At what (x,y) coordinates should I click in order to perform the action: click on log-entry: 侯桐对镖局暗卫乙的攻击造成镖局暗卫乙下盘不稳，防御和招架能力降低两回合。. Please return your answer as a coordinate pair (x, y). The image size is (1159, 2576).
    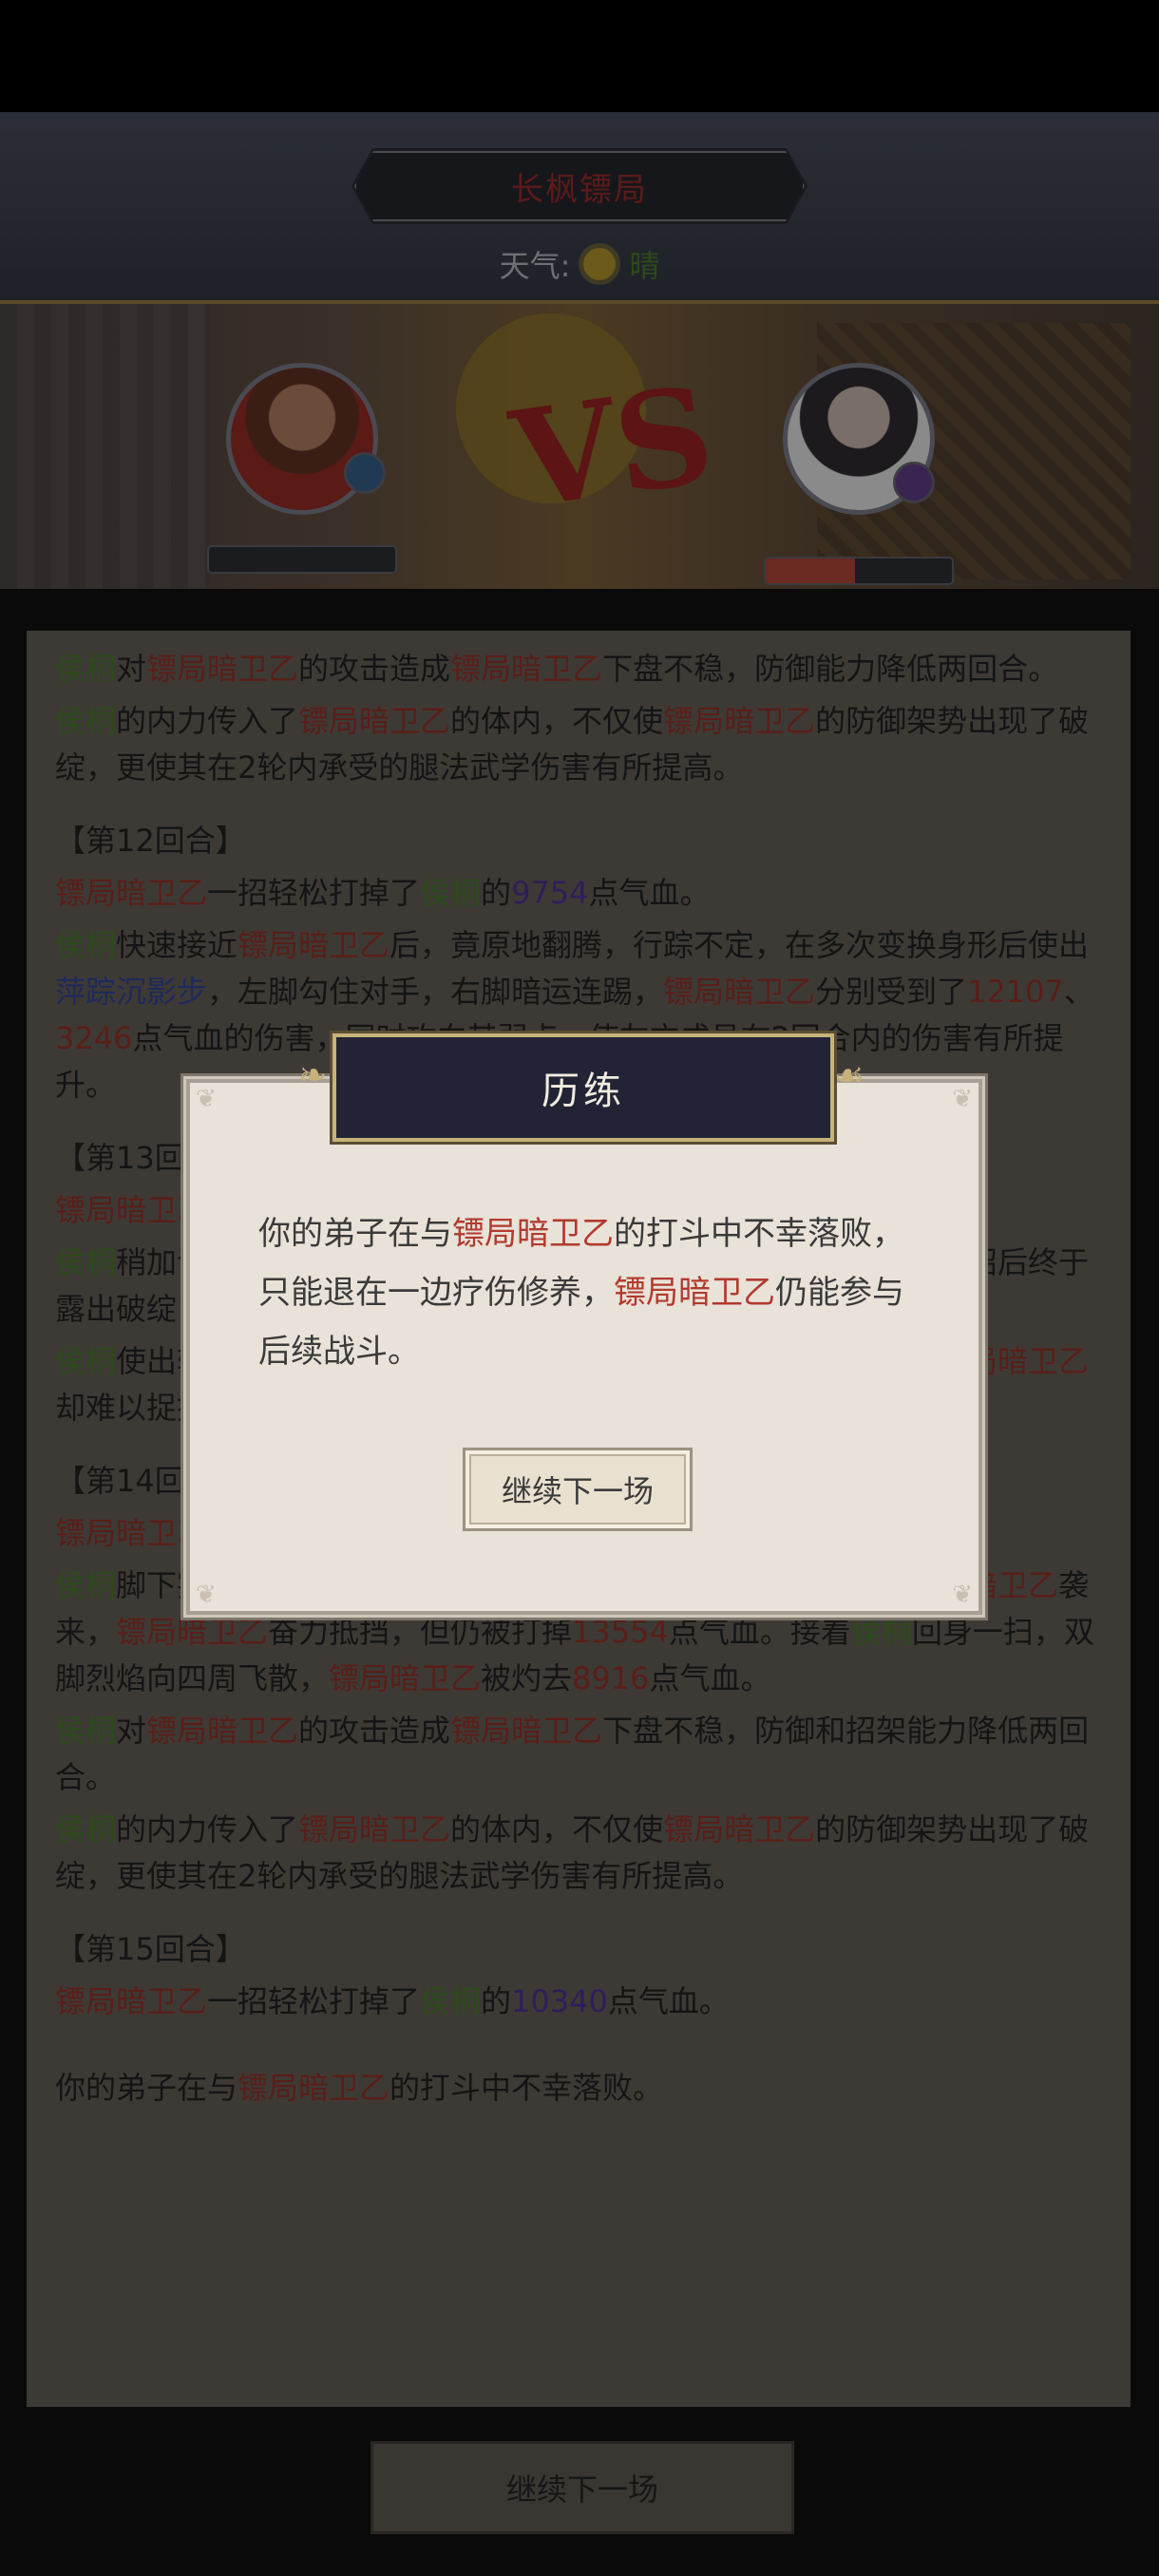
    Looking at the image, I should click on (582, 1754).